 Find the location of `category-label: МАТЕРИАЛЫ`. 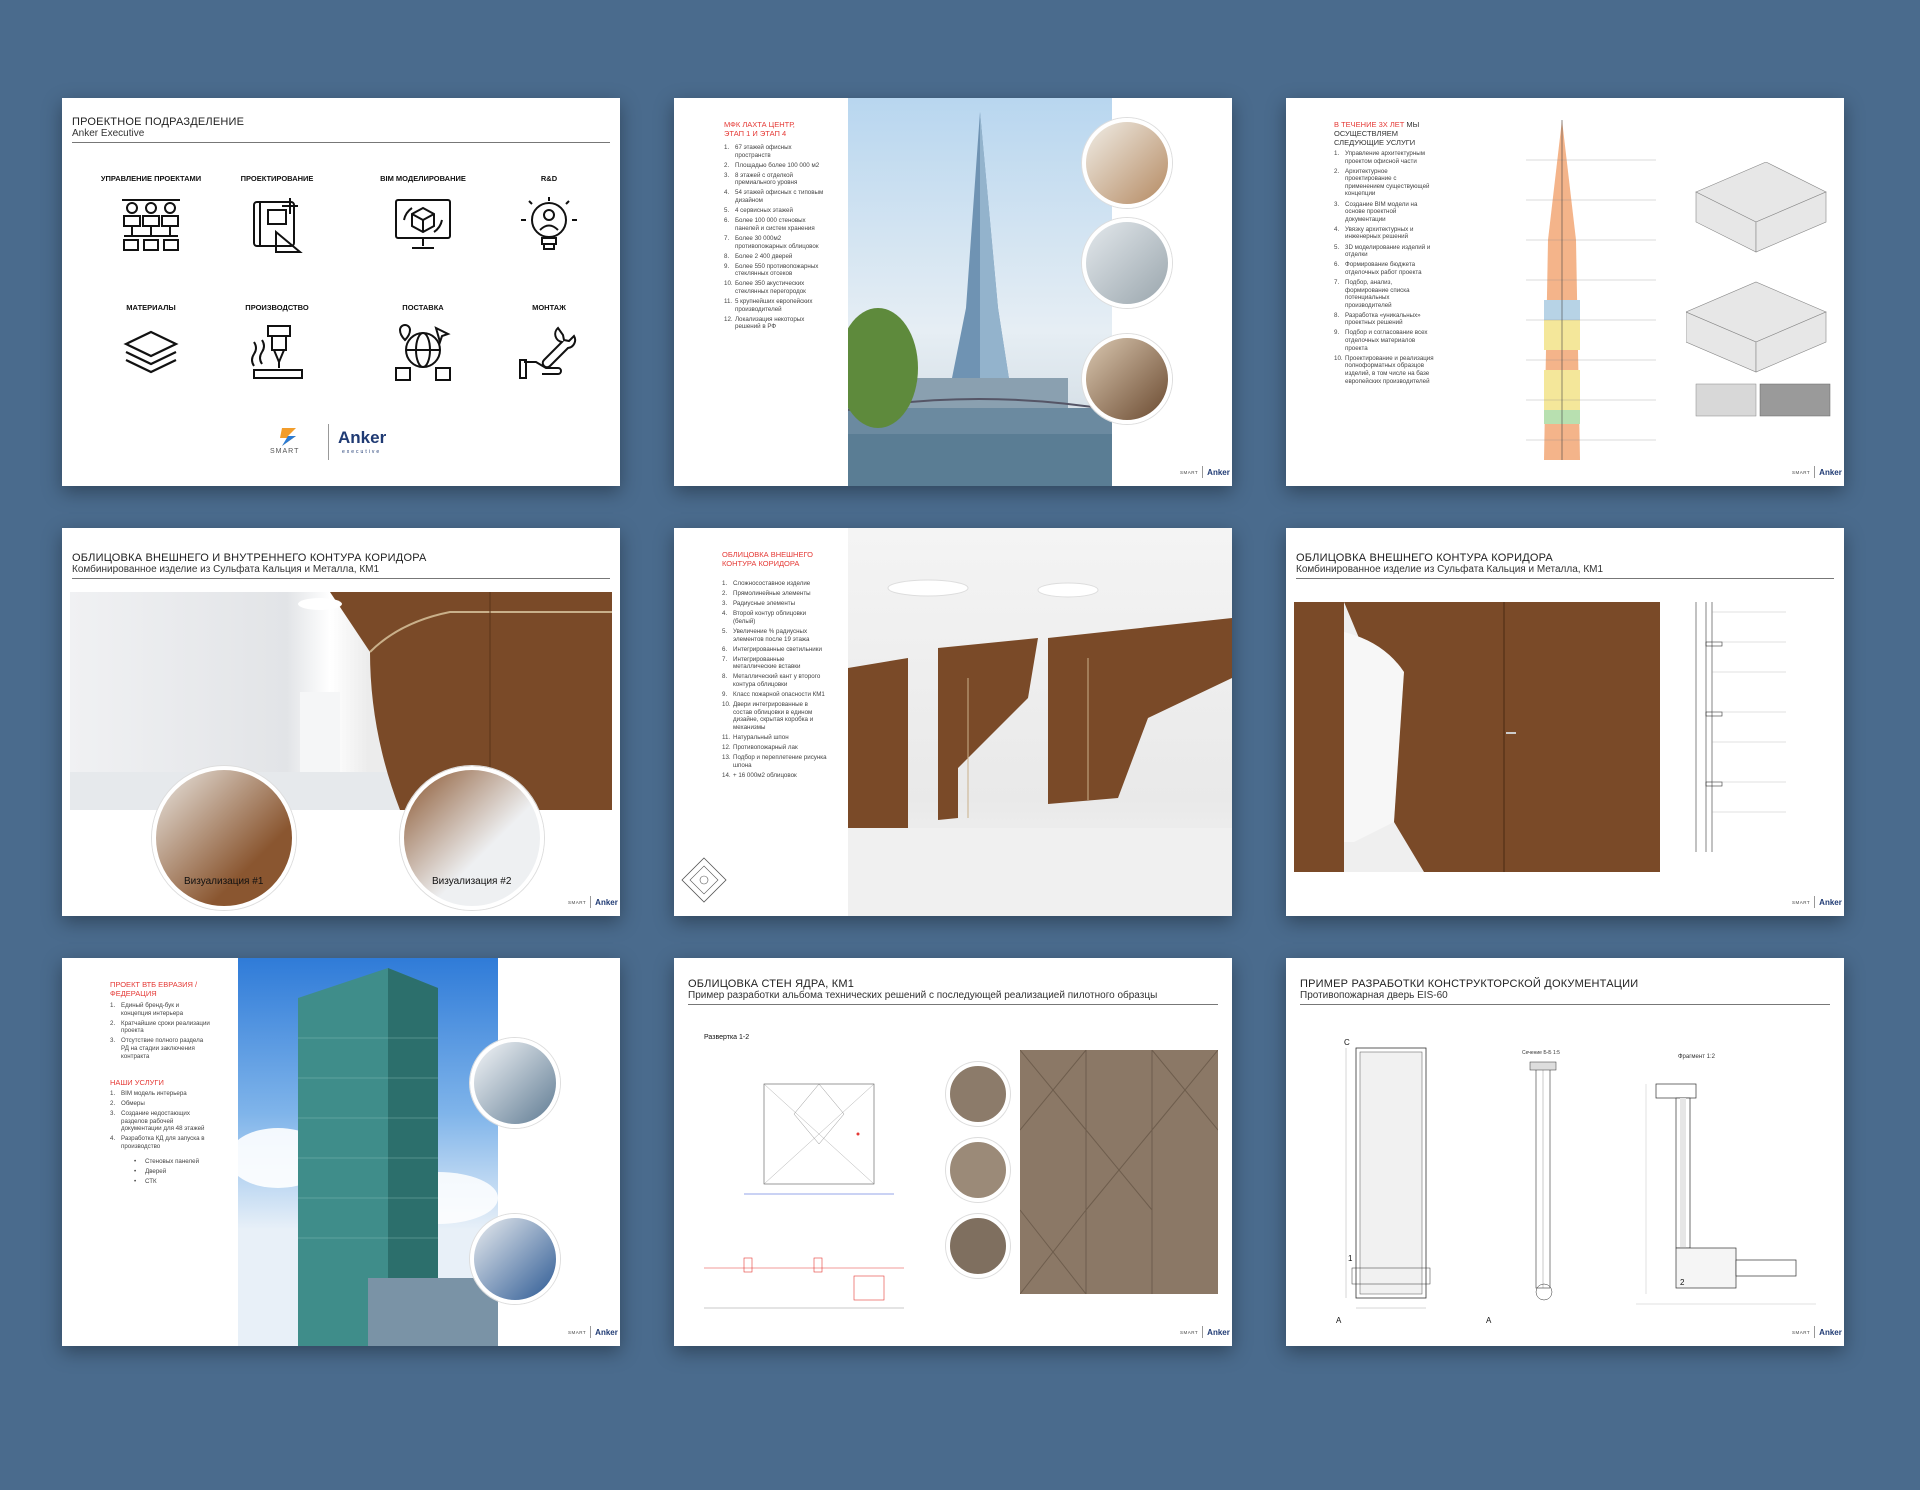

category-label: МАТЕРИАЛЫ is located at coordinates (151, 307).